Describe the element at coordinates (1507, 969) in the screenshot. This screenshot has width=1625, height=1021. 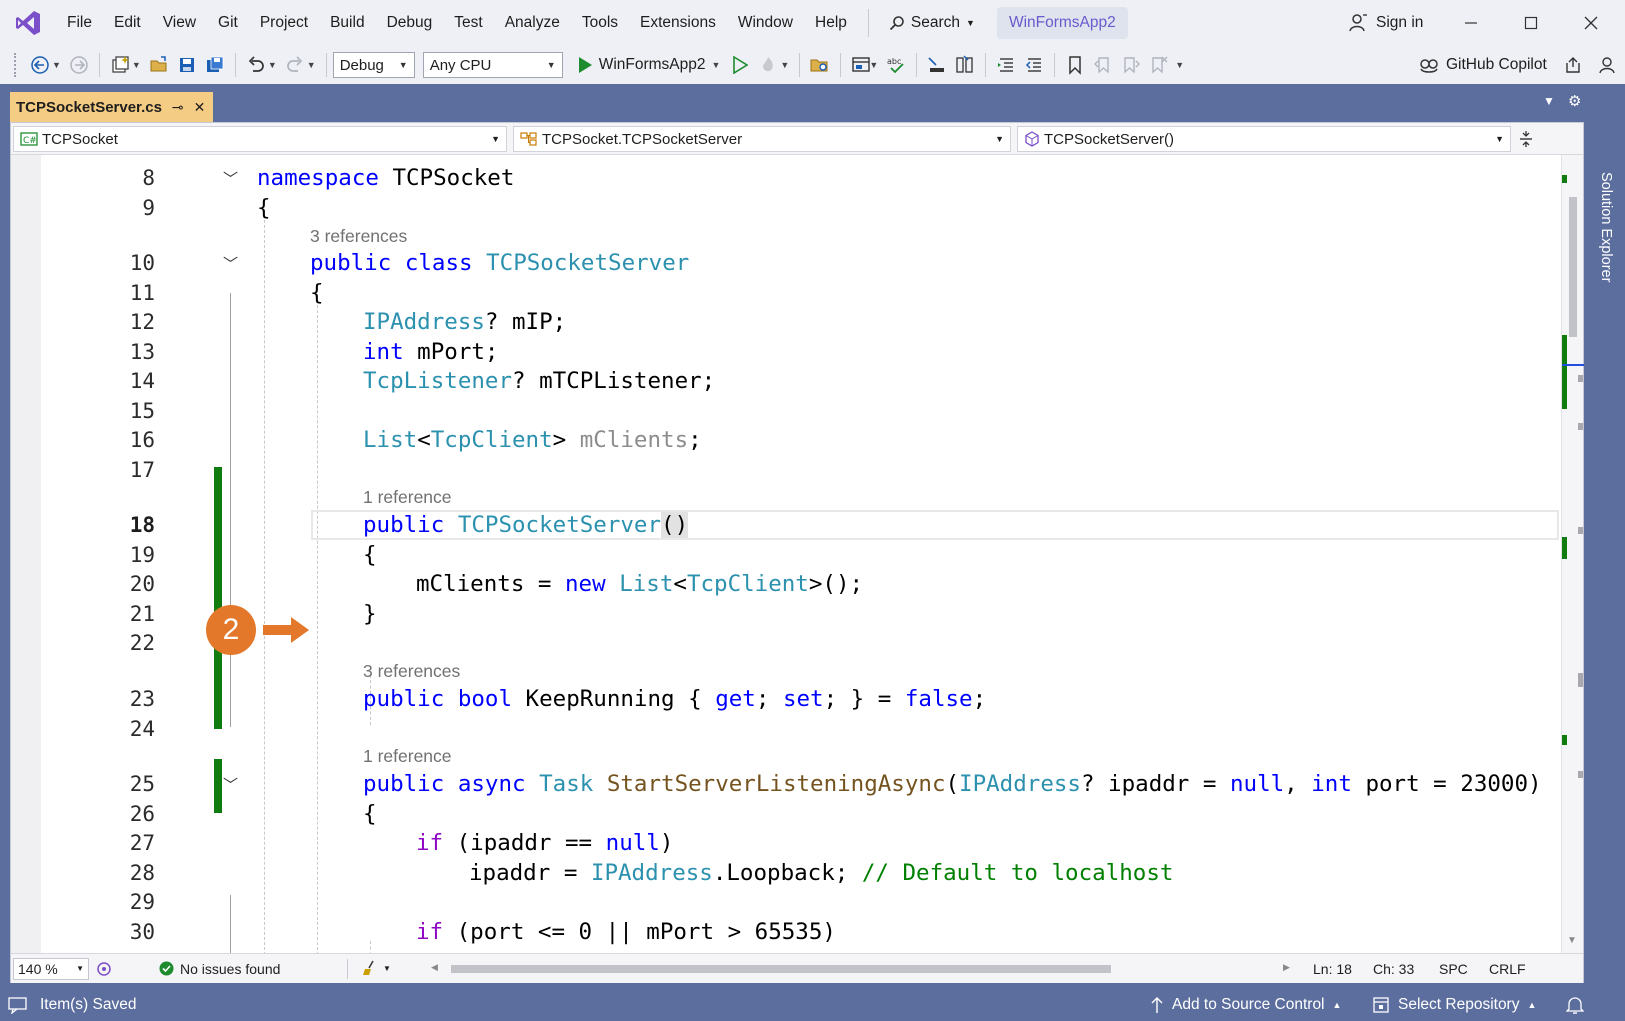
I see `line-ending-indicator: CRLF` at that location.